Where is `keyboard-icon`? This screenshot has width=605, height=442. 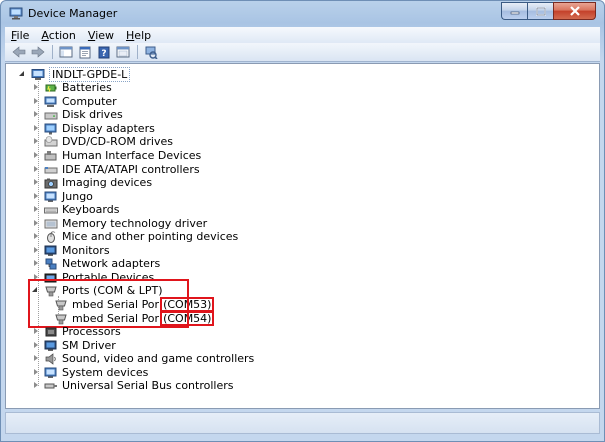 keyboard-icon is located at coordinates (51, 210).